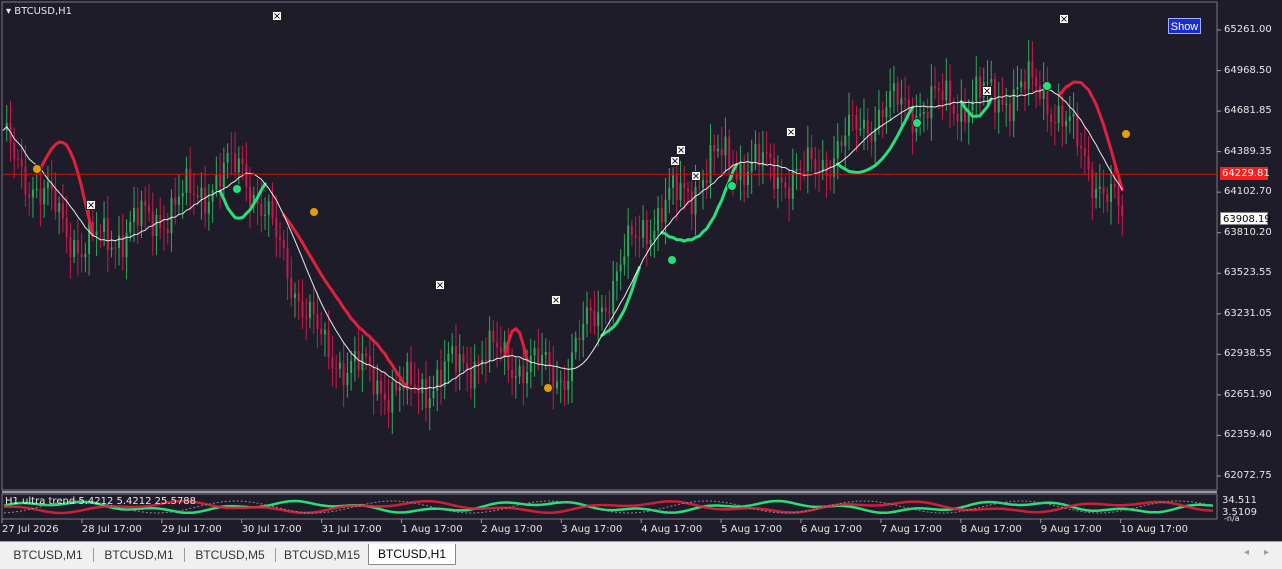 The height and width of the screenshot is (569, 1282). Describe the element at coordinates (672, 529) in the screenshot. I see `time-axis-label: 4 Aug 17:00` at that location.